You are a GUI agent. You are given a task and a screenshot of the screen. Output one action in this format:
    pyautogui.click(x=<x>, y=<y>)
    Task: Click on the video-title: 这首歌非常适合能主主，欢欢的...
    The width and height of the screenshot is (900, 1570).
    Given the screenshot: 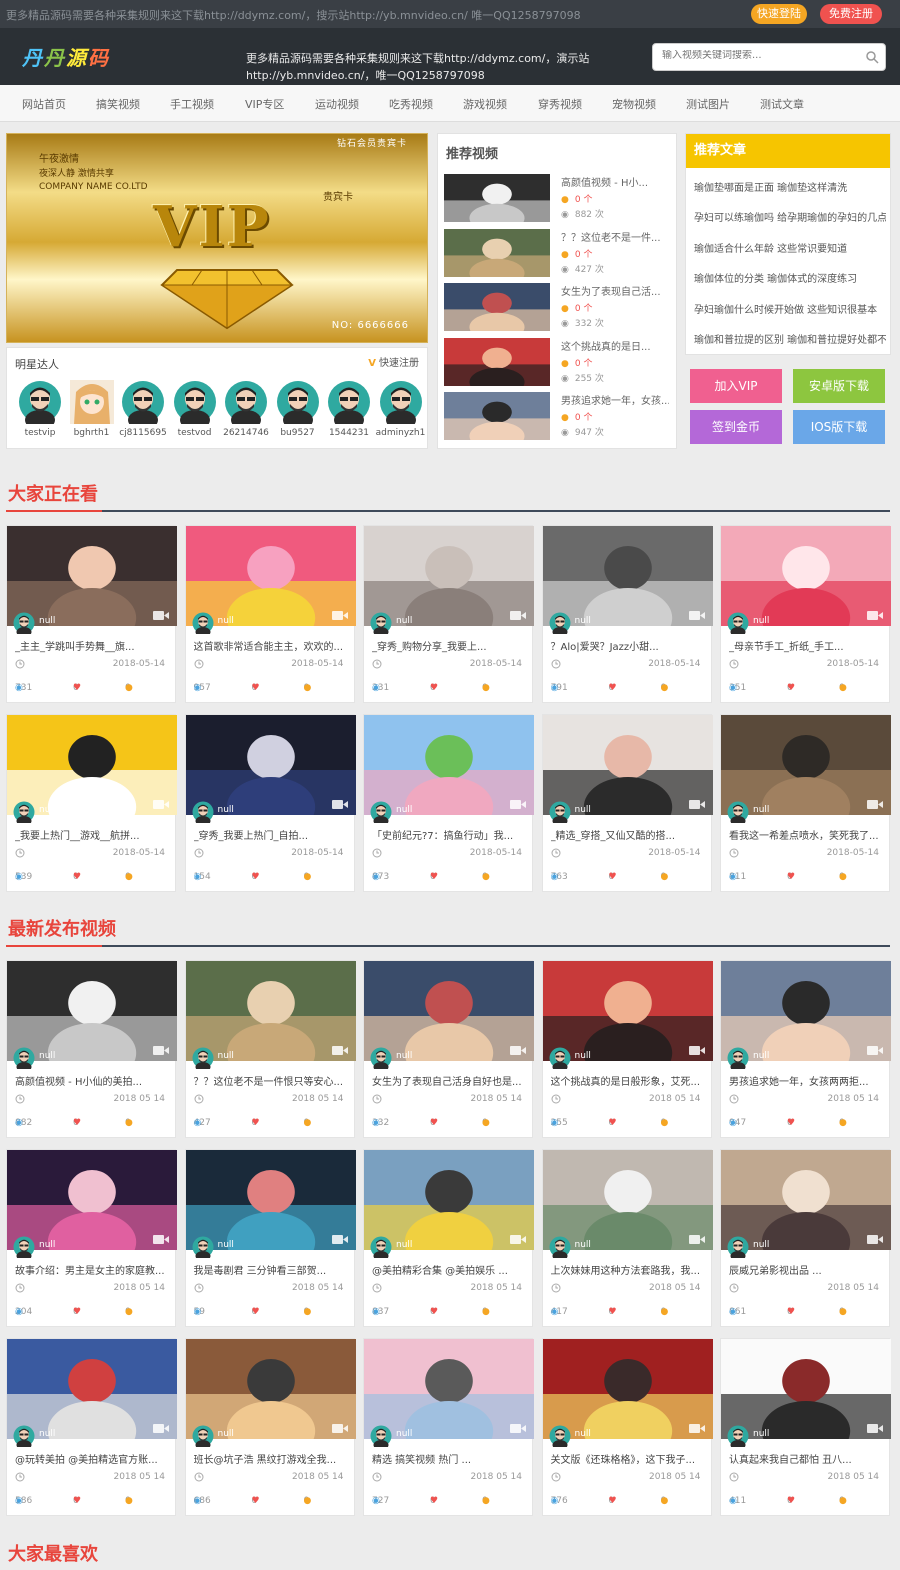 What is the action you would take?
    pyautogui.click(x=272, y=645)
    